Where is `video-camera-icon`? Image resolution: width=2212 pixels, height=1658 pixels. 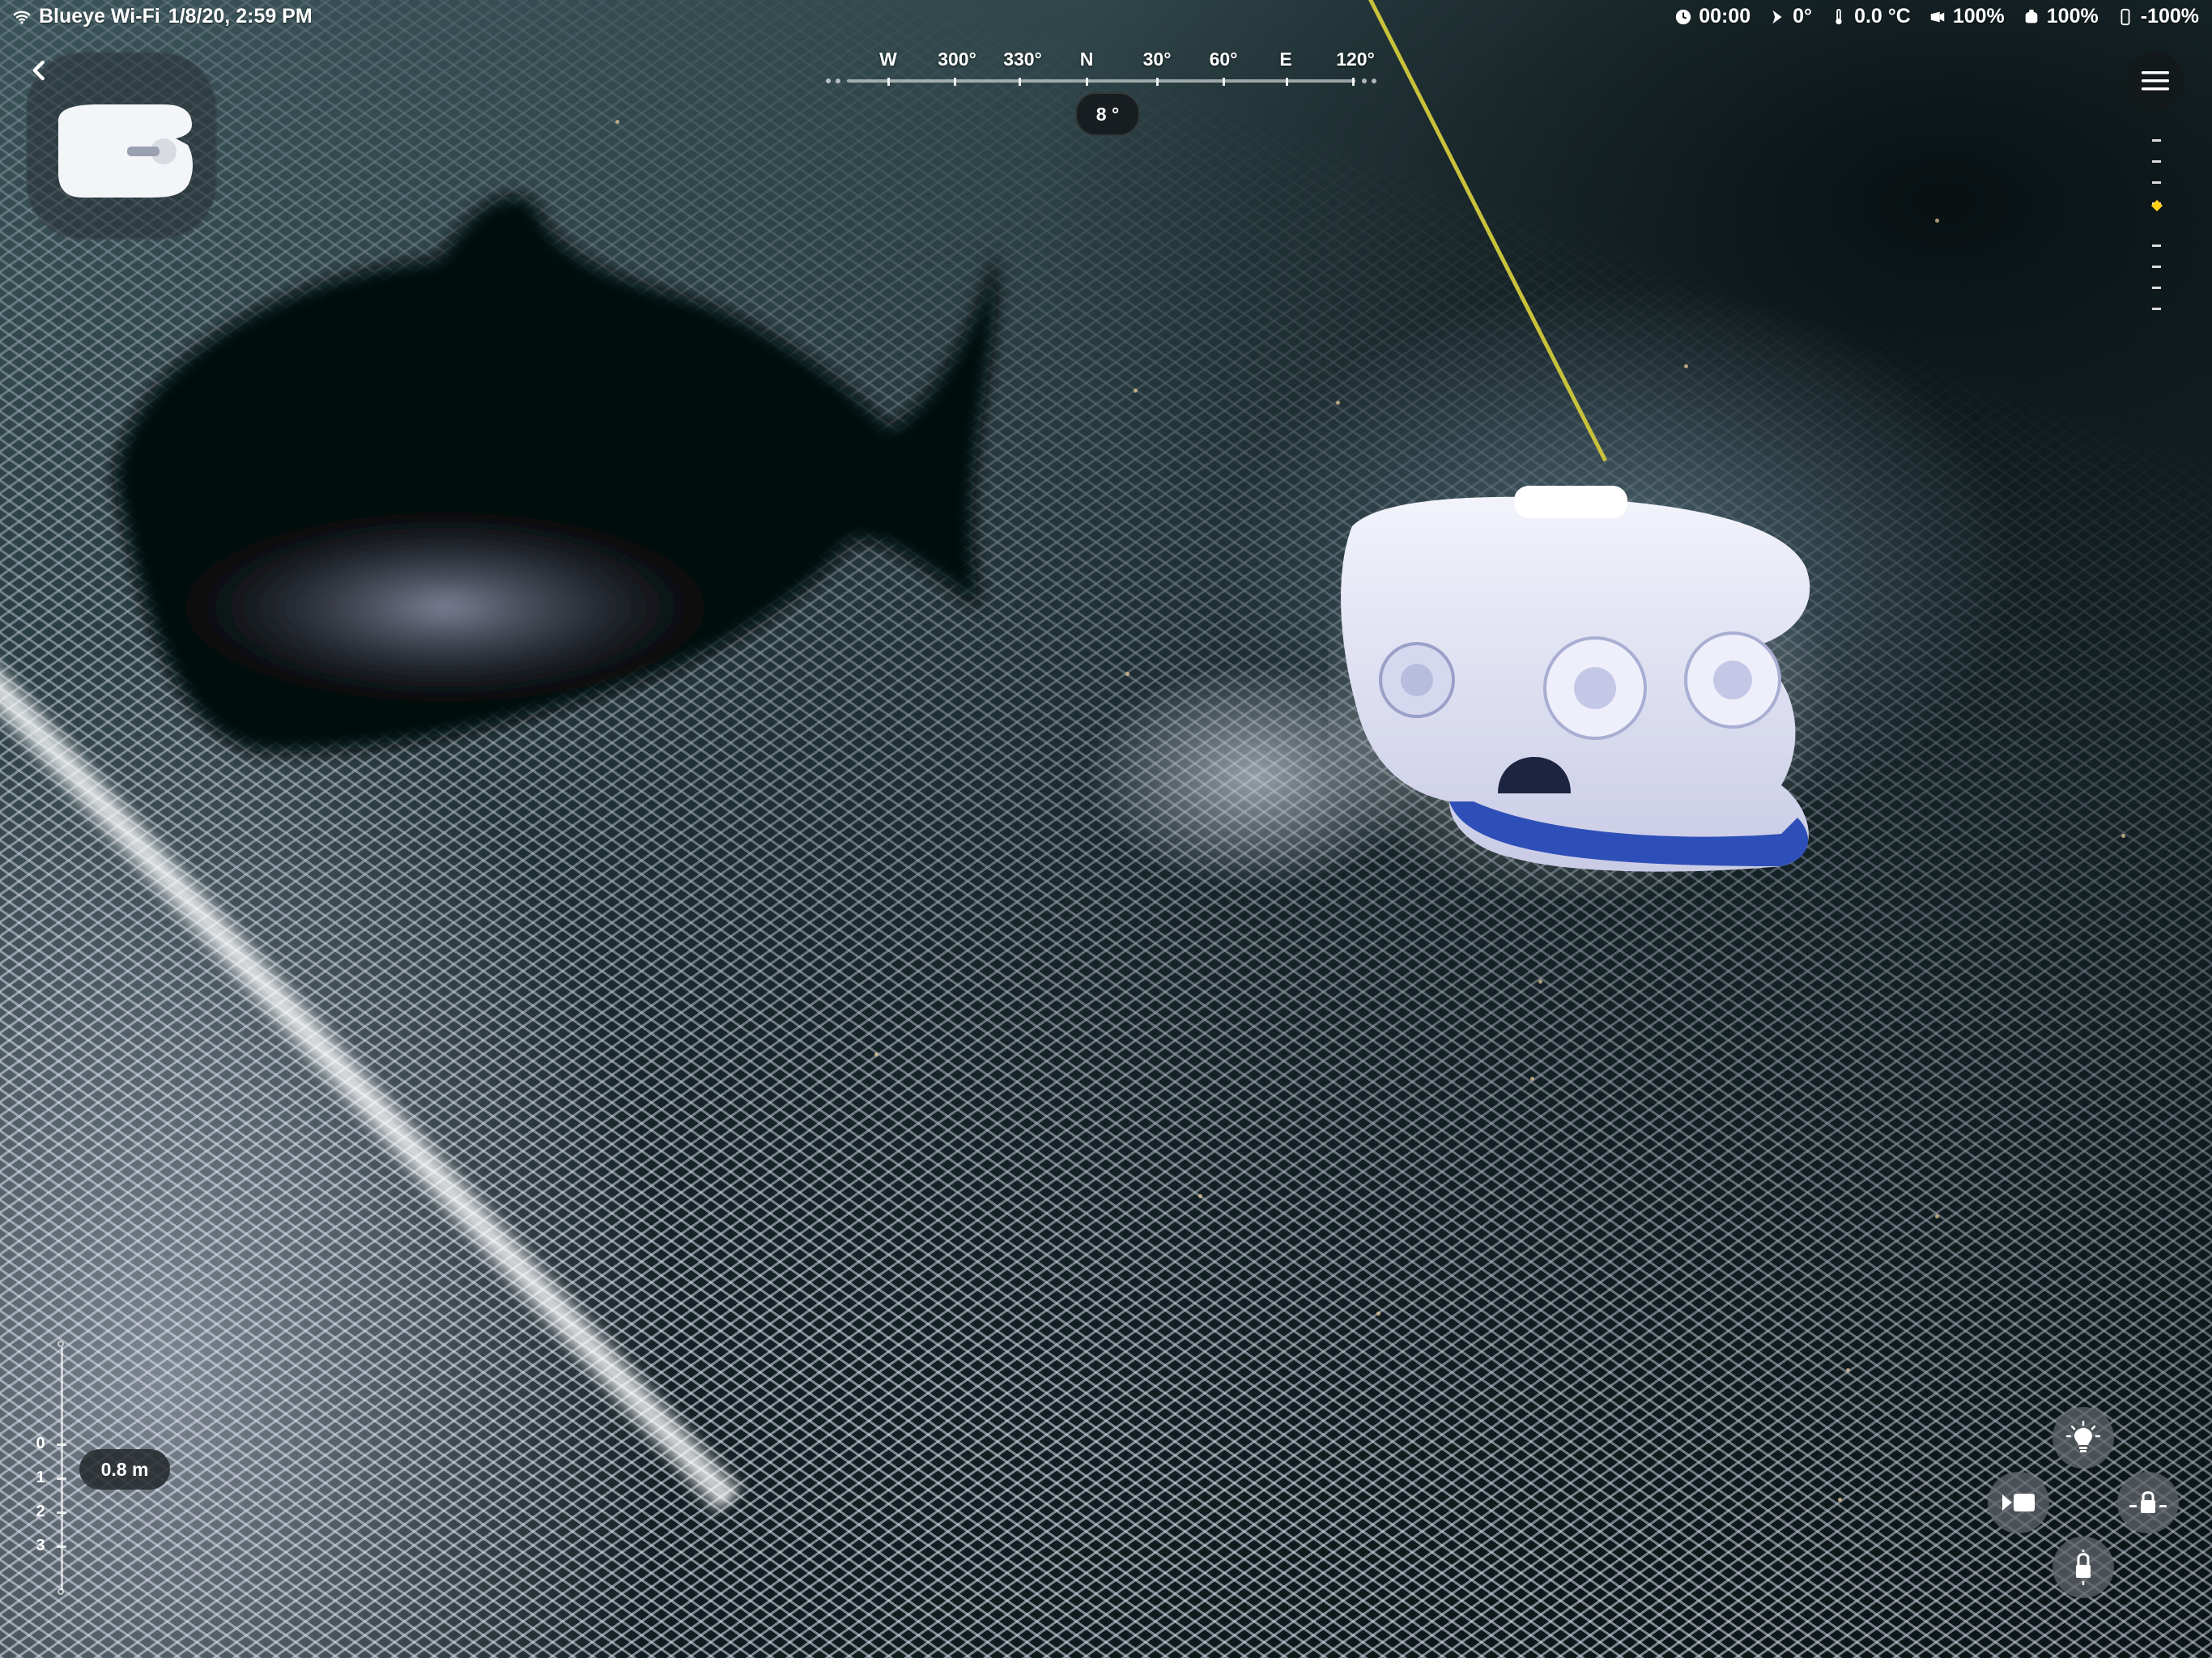 video-camera-icon is located at coordinates (2018, 1502).